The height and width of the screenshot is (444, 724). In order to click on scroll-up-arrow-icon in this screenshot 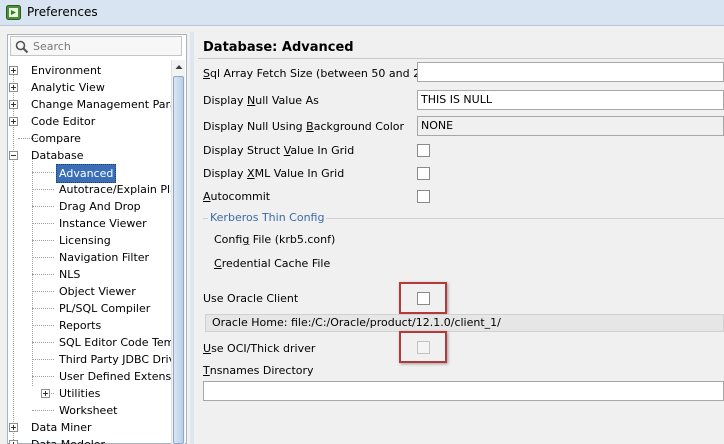, I will do `click(179, 67)`.